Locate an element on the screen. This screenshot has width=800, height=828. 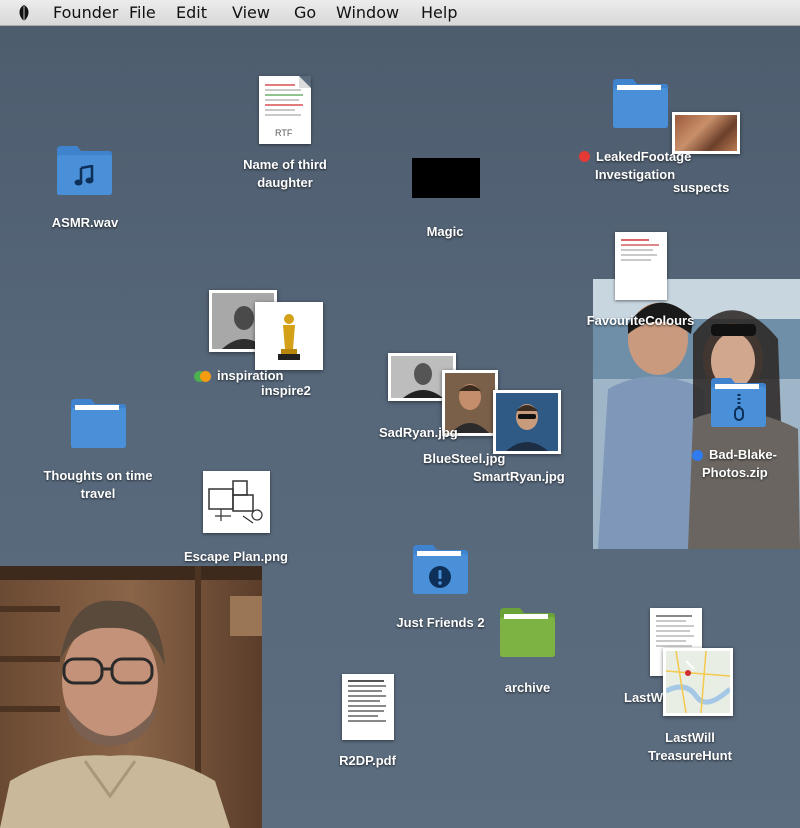
map-icon is located at coordinates (698, 682).